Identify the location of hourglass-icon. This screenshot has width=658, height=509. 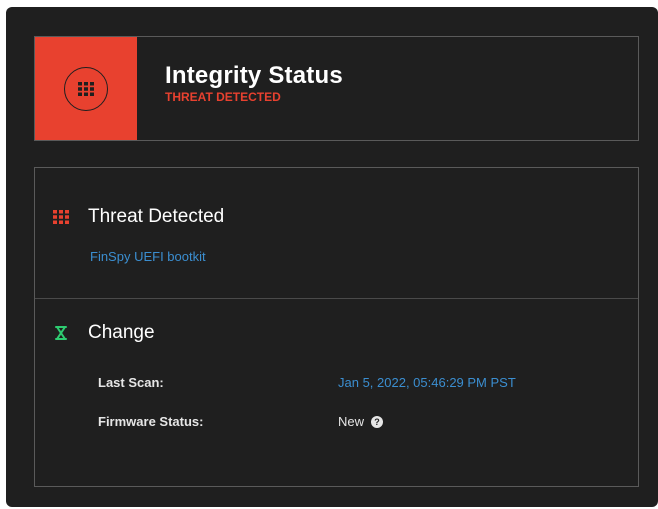
(61, 333).